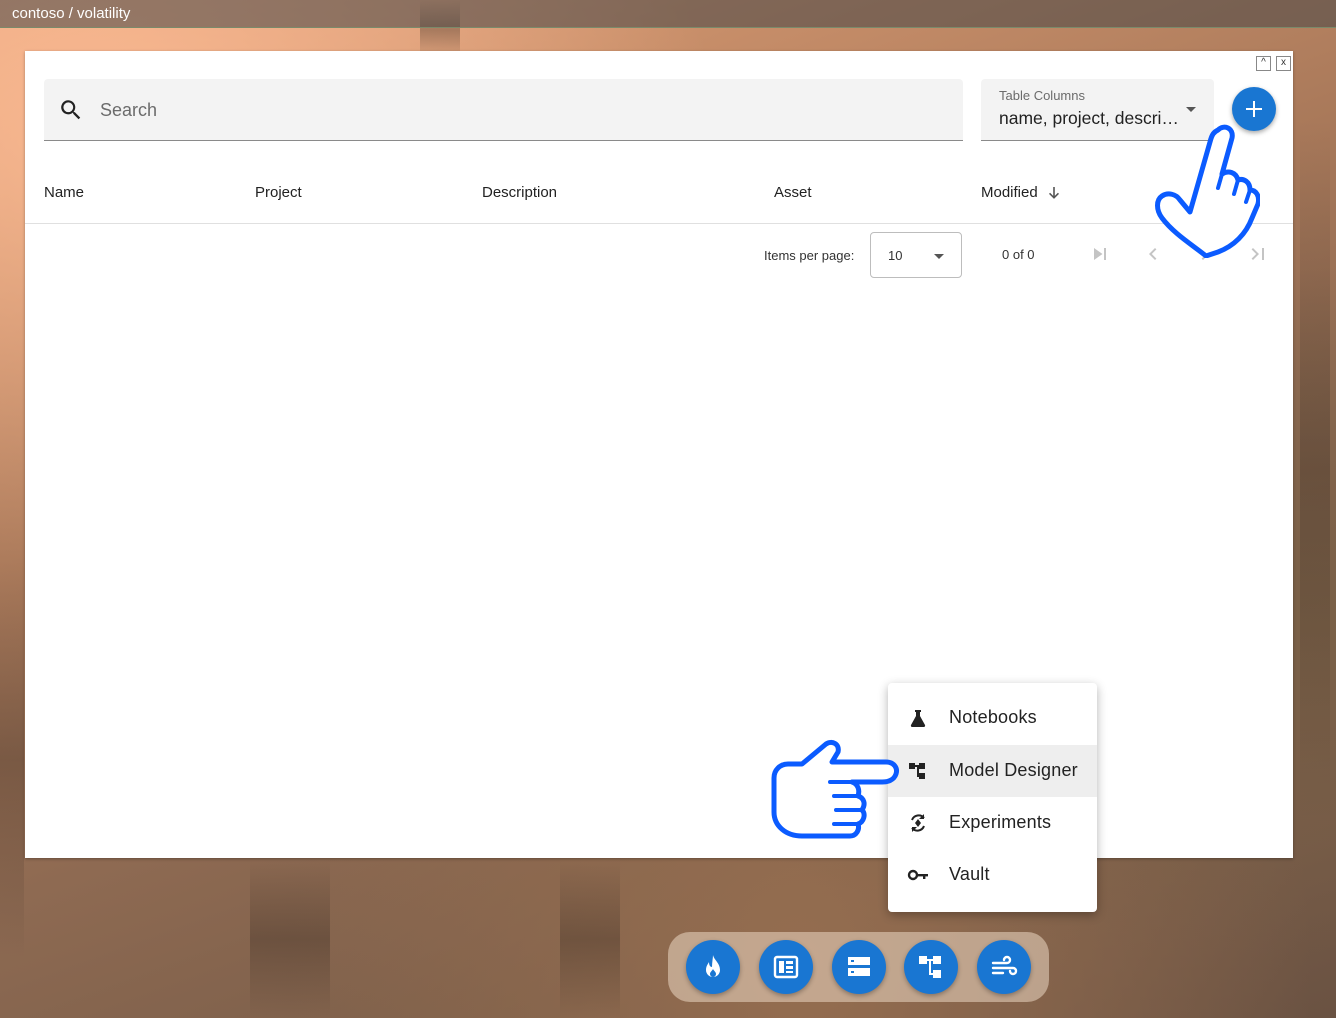 The height and width of the screenshot is (1018, 1336). Describe the element at coordinates (659, 255) in the screenshot. I see `paginator: Items per page: 10 0 of 0` at that location.